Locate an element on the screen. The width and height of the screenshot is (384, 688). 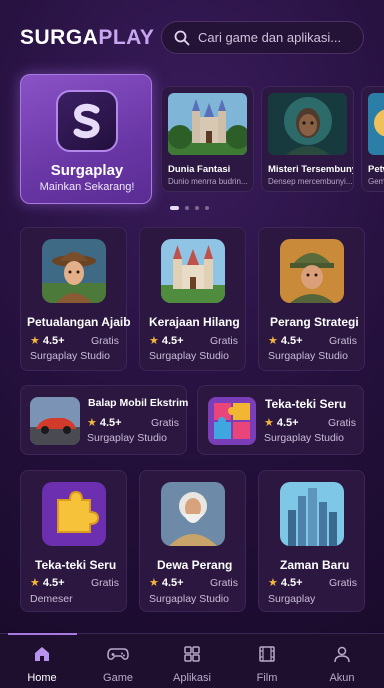
game-icon-war-god is located at coordinates (193, 514).